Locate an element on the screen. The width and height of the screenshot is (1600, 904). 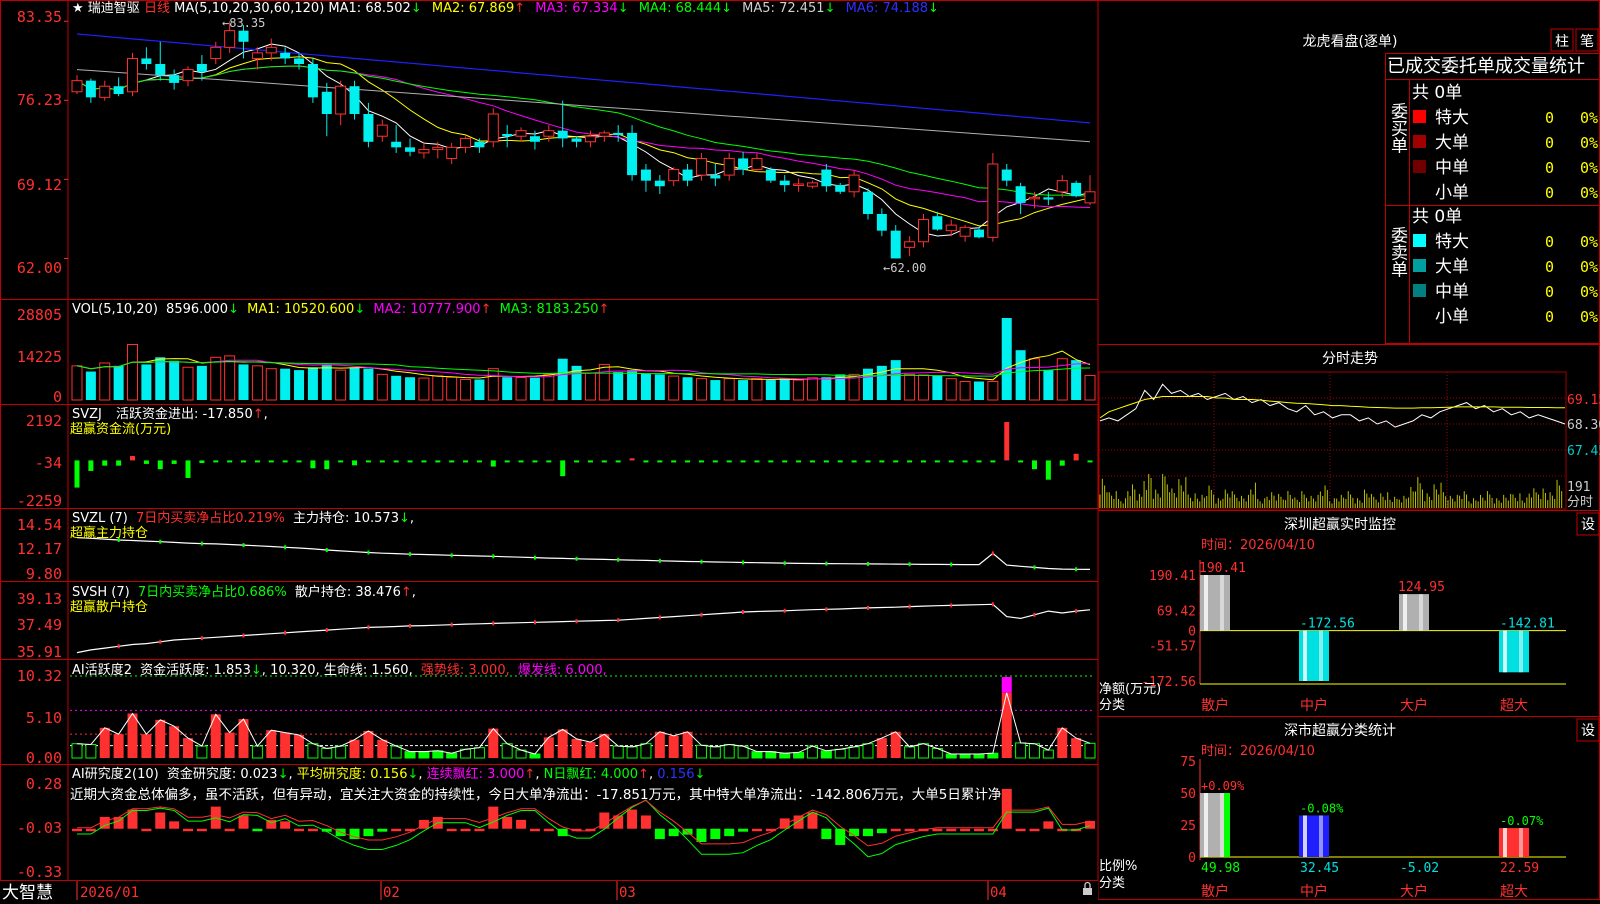
intraday-panel: 分时走势 69.15 68.30 67.45 191 分时 is located at coordinates (1349, 430).